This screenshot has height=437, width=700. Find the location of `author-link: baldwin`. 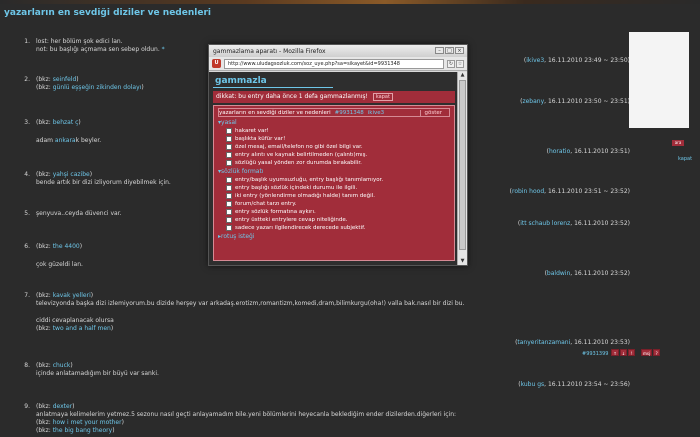

author-link: baldwin is located at coordinates (558, 273).